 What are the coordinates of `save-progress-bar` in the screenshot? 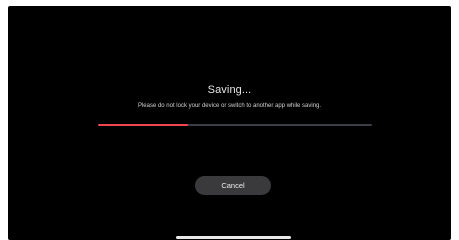 It's located at (235, 125).